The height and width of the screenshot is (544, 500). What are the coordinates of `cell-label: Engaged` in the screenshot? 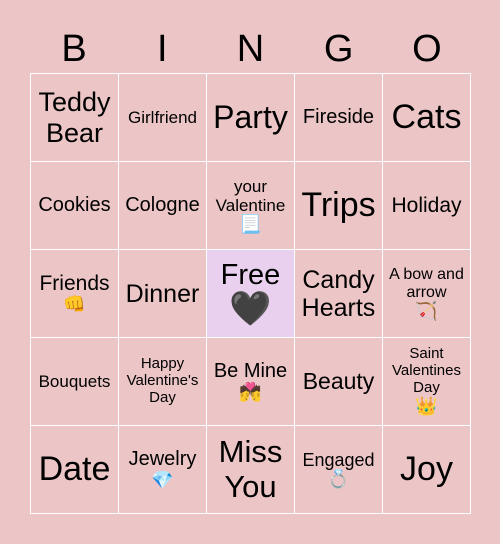 It's located at (338, 459).